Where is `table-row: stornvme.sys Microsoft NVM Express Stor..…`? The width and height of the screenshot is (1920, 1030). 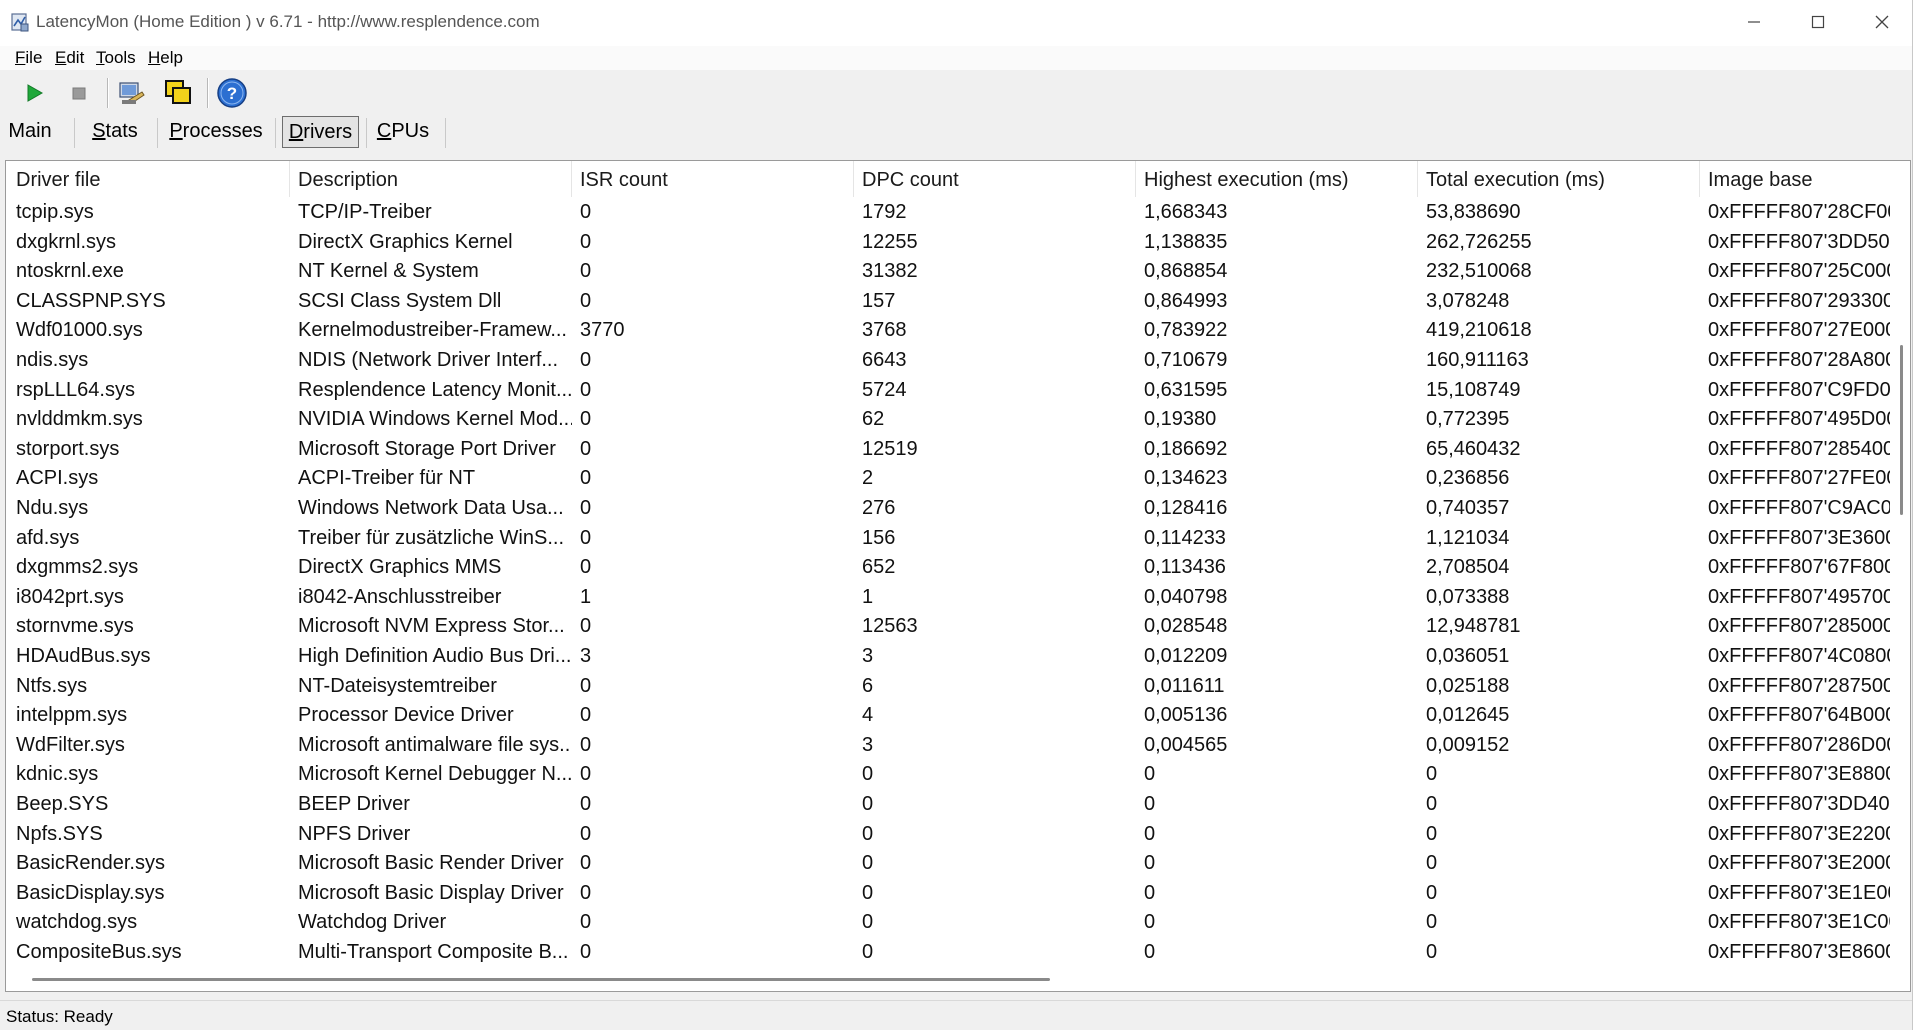 table-row: stornvme.sys Microsoft NVM Express Stor..… is located at coordinates (958, 626).